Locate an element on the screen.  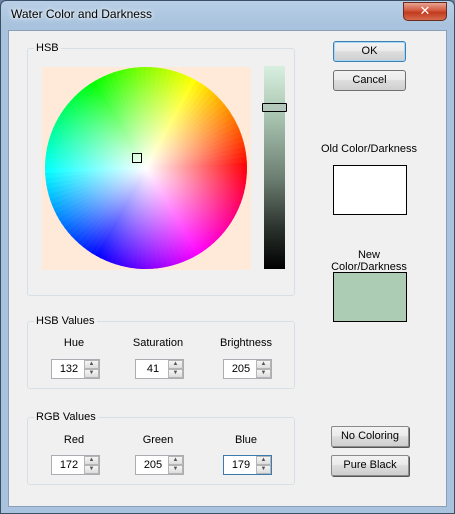
blue-up-arrow-icon: ▲ is located at coordinates (263, 460).